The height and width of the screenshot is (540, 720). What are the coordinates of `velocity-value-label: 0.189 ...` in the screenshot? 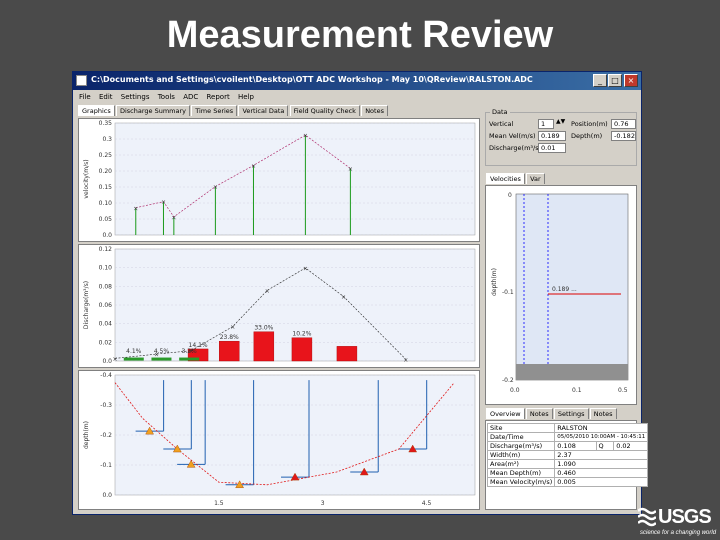 It's located at (564, 289).